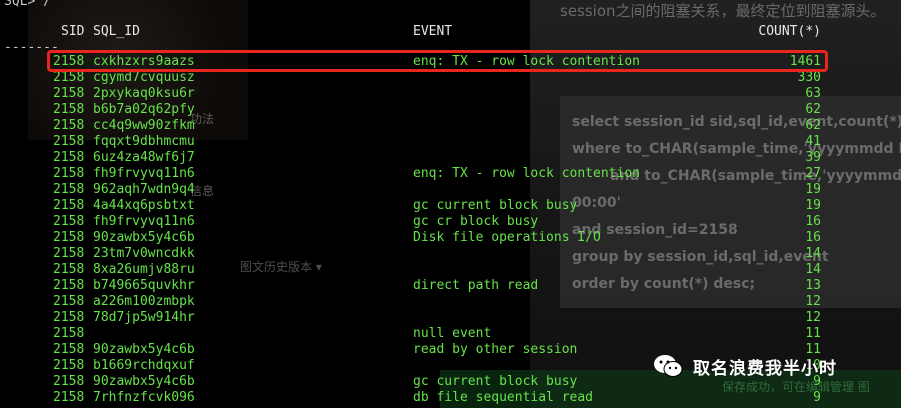 This screenshot has height=408, width=901. I want to click on row-sql-id: b1669rchdqxuf, so click(144, 365).